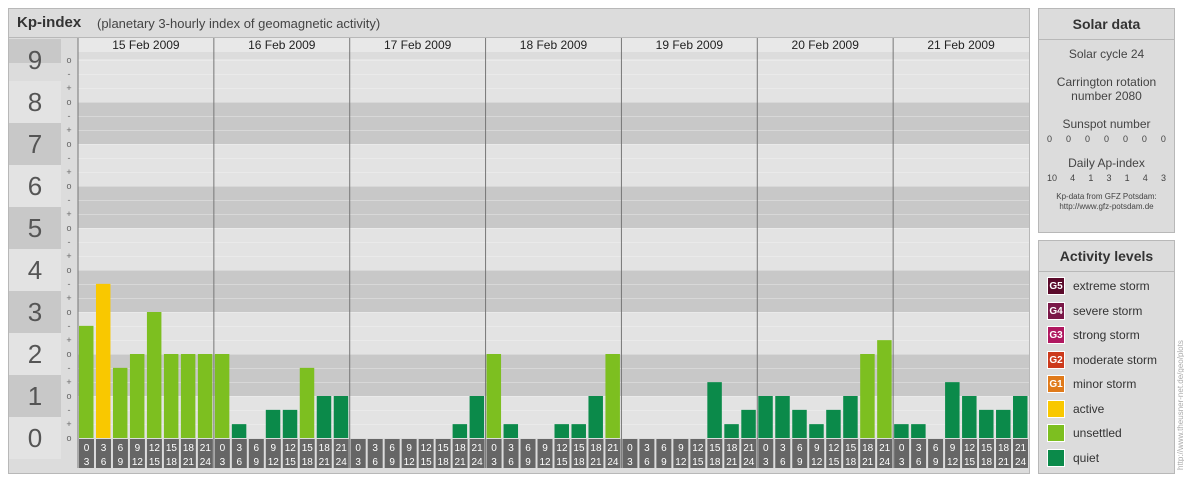 This screenshot has height=480, width=1184. What do you see at coordinates (35, 354) in the screenshot?
I see `y-tick-label: 2` at bounding box center [35, 354].